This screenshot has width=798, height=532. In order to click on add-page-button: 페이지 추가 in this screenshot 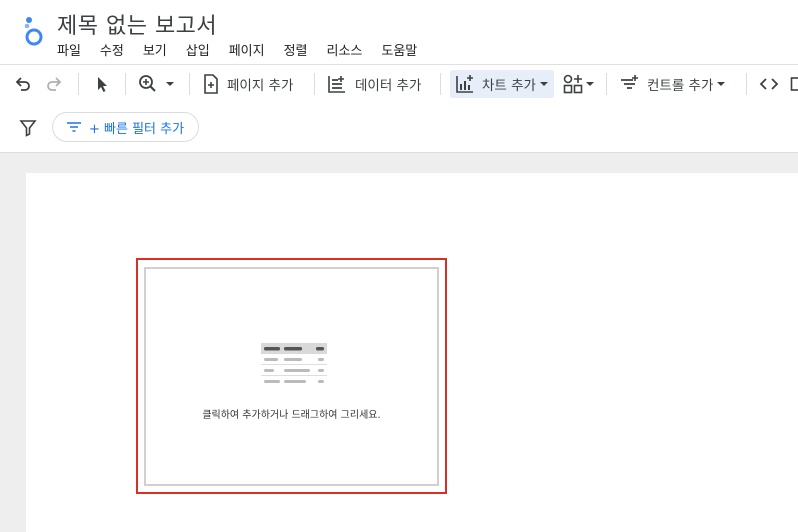, I will do `click(247, 84)`.